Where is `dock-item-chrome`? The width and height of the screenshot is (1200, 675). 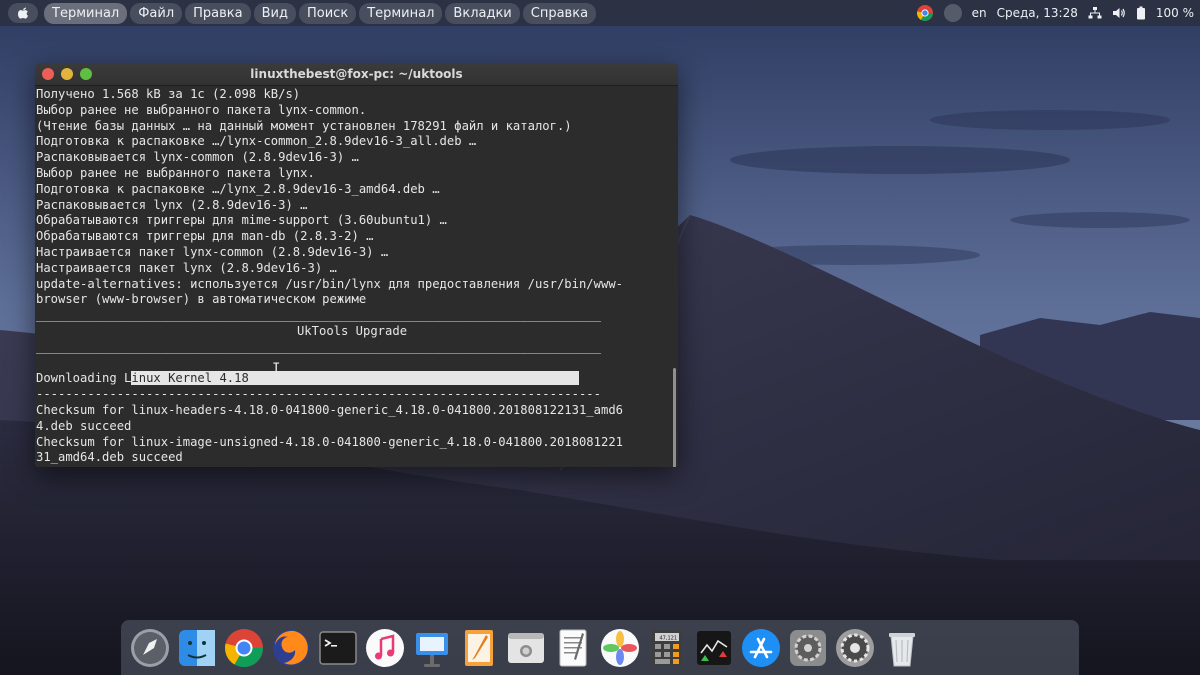
dock-item-chrome is located at coordinates (244, 648).